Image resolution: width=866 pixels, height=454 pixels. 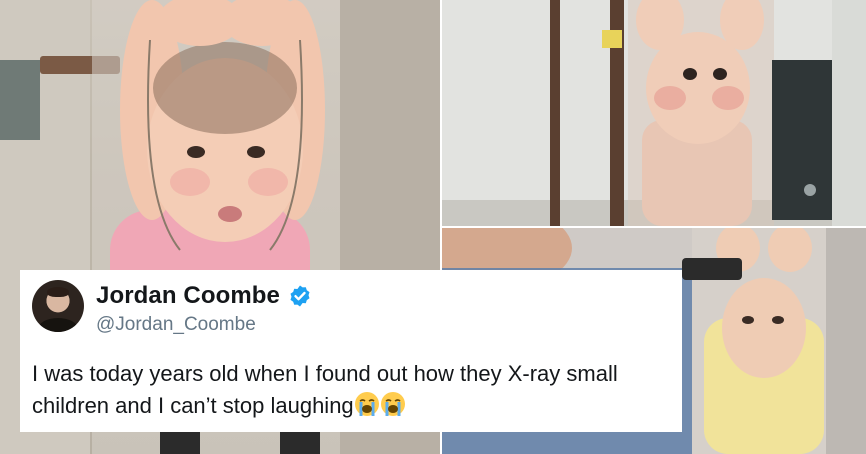 What do you see at coordinates (193, 405) in the screenshot?
I see `tweet-text-line-2: children and I can’t stop laughing` at bounding box center [193, 405].